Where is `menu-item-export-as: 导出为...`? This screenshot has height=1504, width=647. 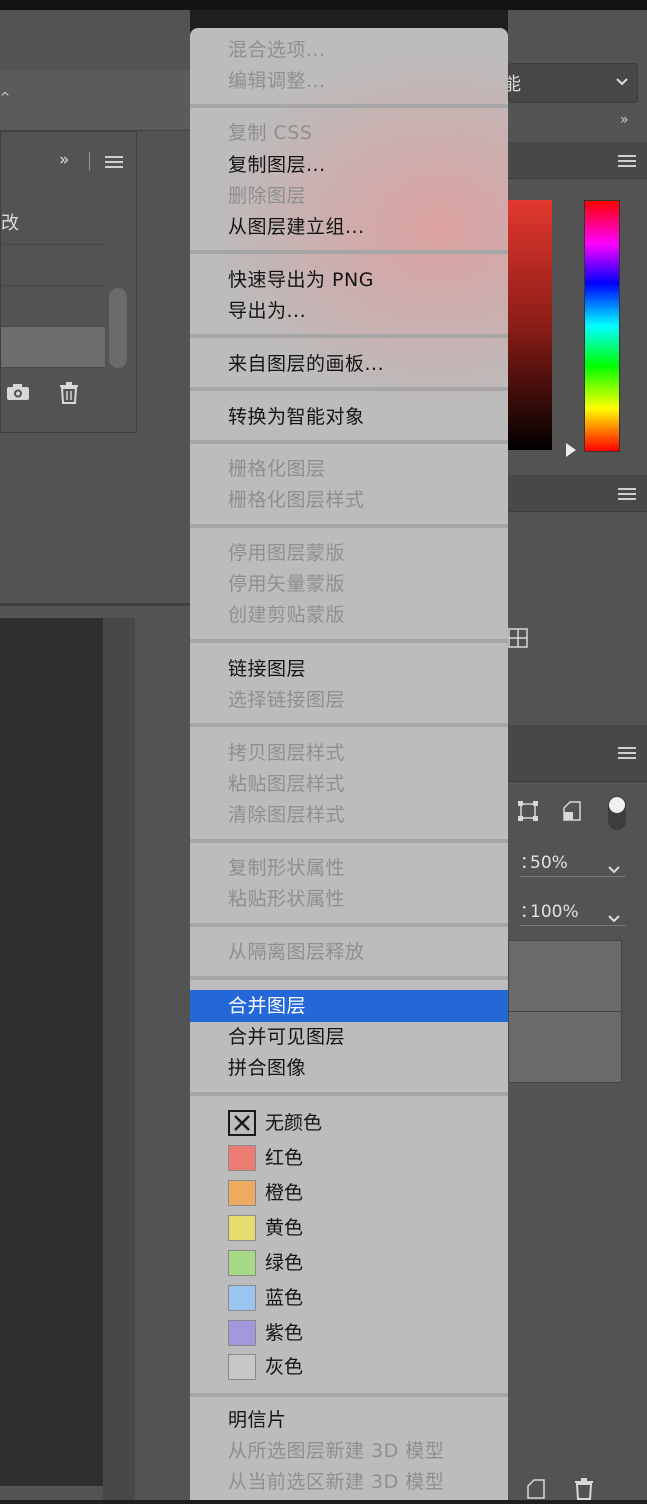
menu-item-export-as: 导出为... is located at coordinates (267, 311).